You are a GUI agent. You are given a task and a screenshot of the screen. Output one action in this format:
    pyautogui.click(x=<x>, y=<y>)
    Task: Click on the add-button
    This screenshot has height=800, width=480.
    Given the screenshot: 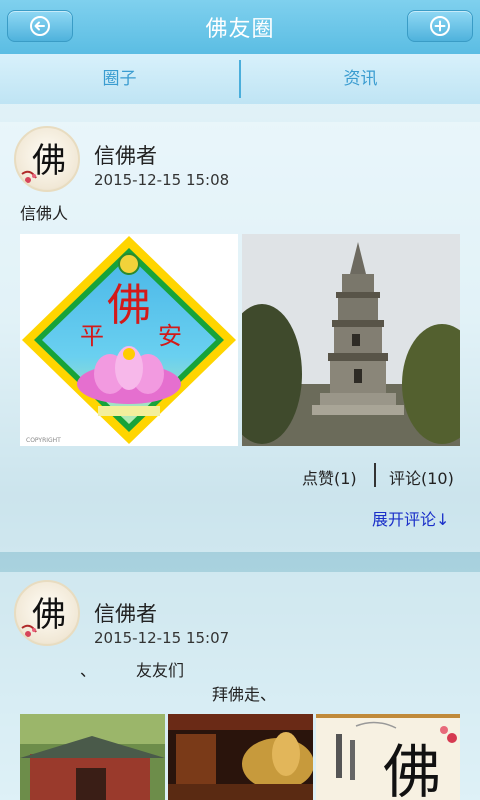 What is the action you would take?
    pyautogui.click(x=440, y=26)
    